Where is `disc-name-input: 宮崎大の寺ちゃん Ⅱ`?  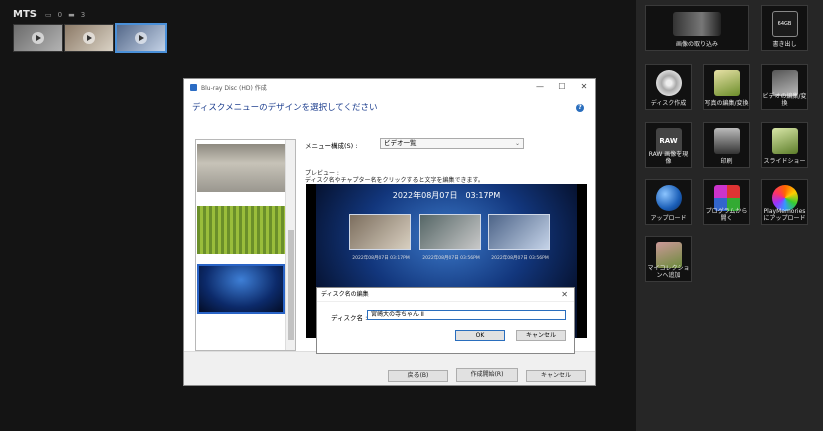 disc-name-input: 宮崎大の寺ちゃん Ⅱ is located at coordinates (466, 315).